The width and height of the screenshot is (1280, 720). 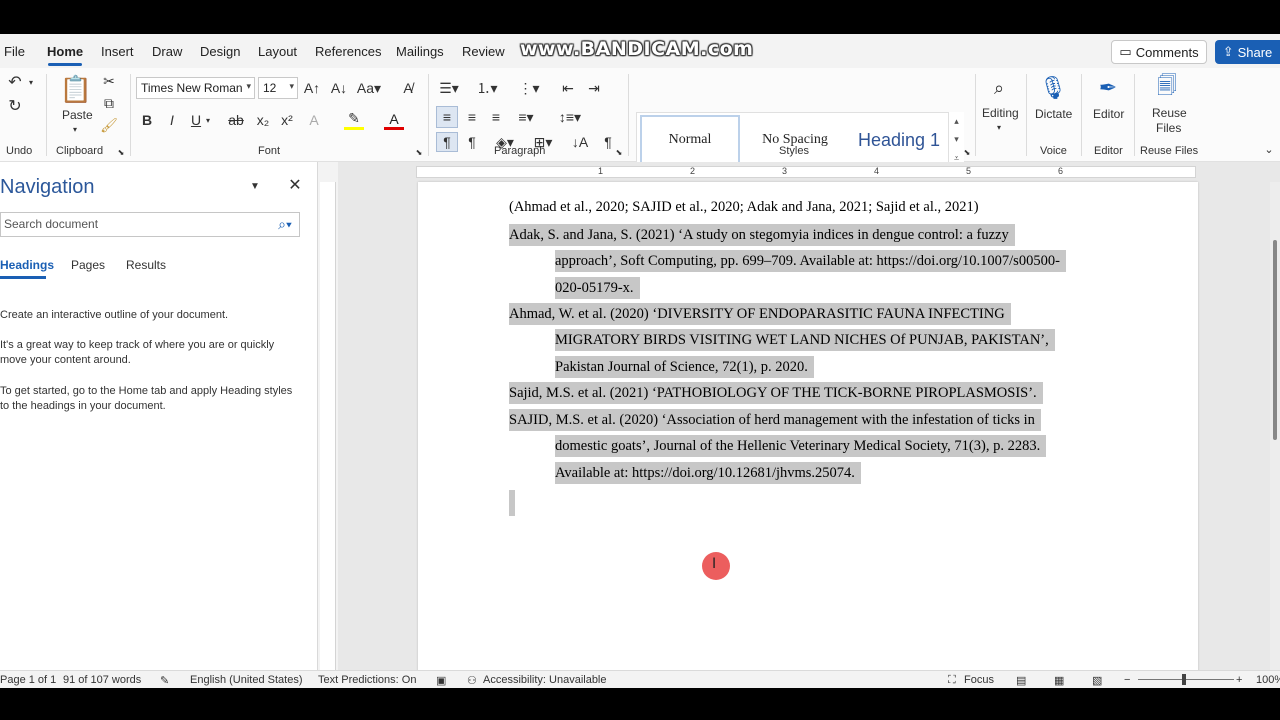 I want to click on numbering-icon: ⒈▾, so click(x=487, y=88).